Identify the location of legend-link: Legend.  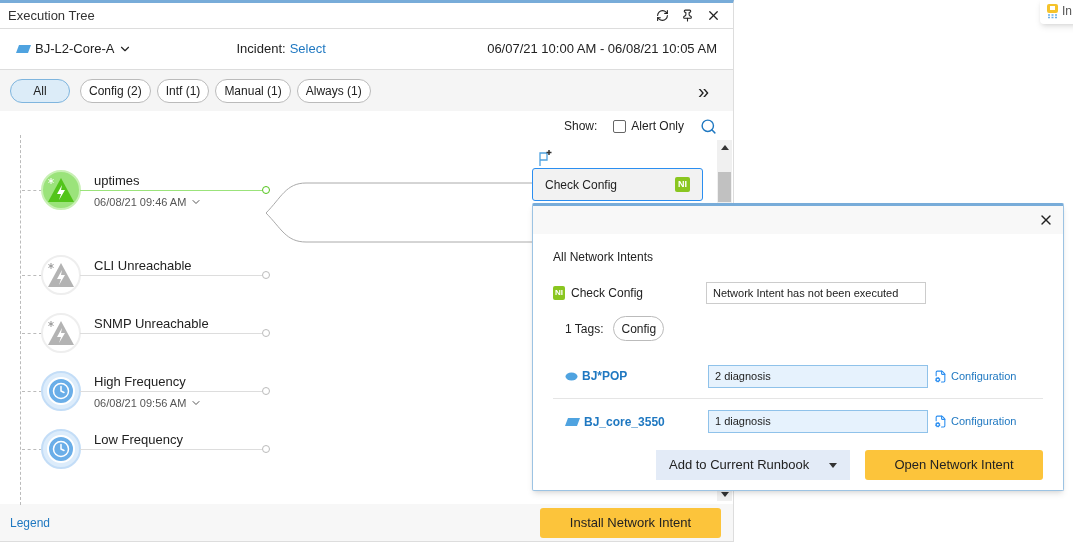
(30, 522).